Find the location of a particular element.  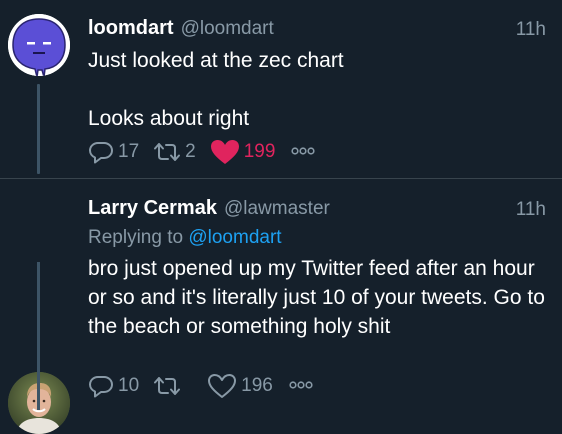

tweet-header: loomdart @loomdart is located at coordinates (181, 29).